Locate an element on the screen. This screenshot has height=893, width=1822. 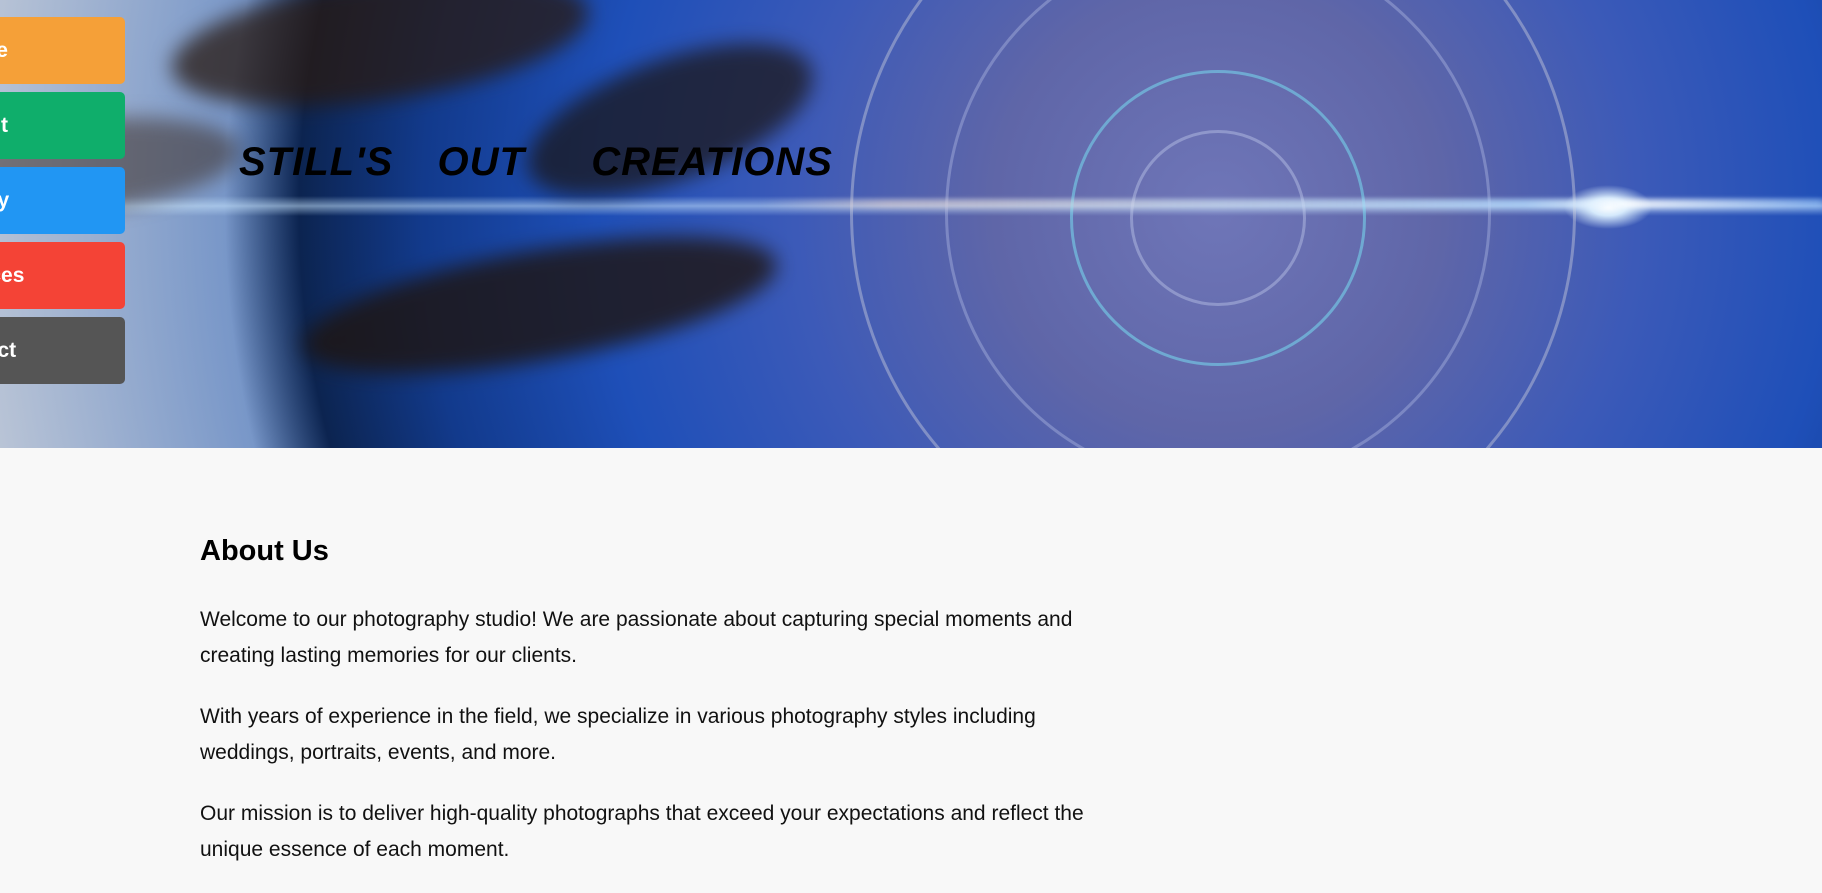
nav-button-services: Services is located at coordinates (62, 275).